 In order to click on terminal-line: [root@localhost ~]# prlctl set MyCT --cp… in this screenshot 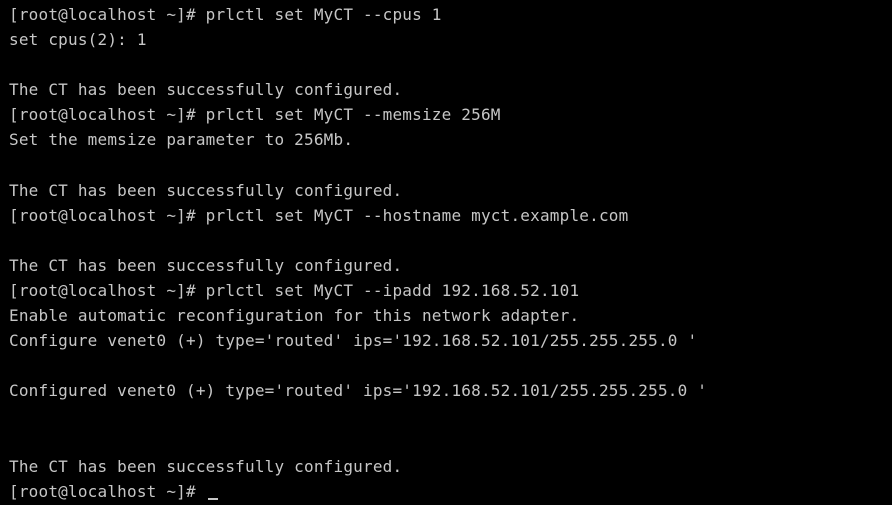, I will do `click(225, 14)`.